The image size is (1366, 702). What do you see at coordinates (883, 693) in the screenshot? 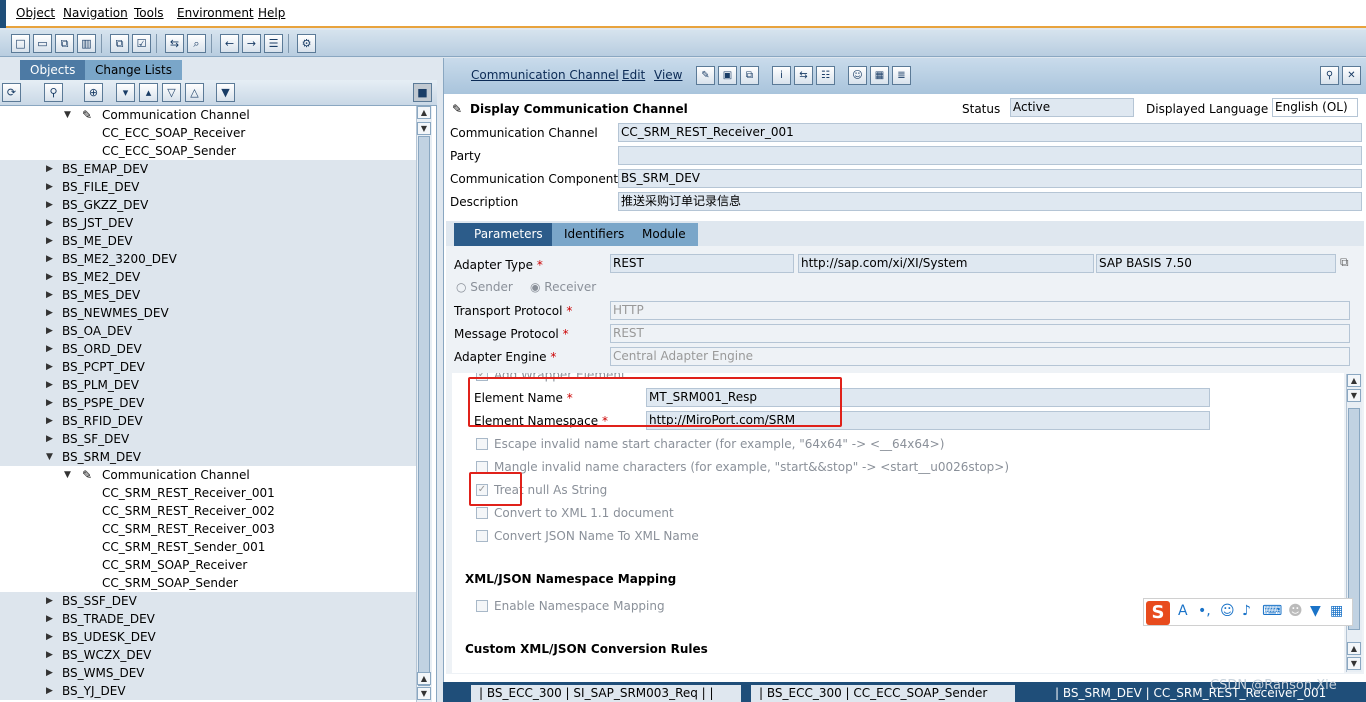
I see `bottom-tab-2: | BS_ECC_300 | CC_ECC_SOAP_Sender` at bounding box center [883, 693].